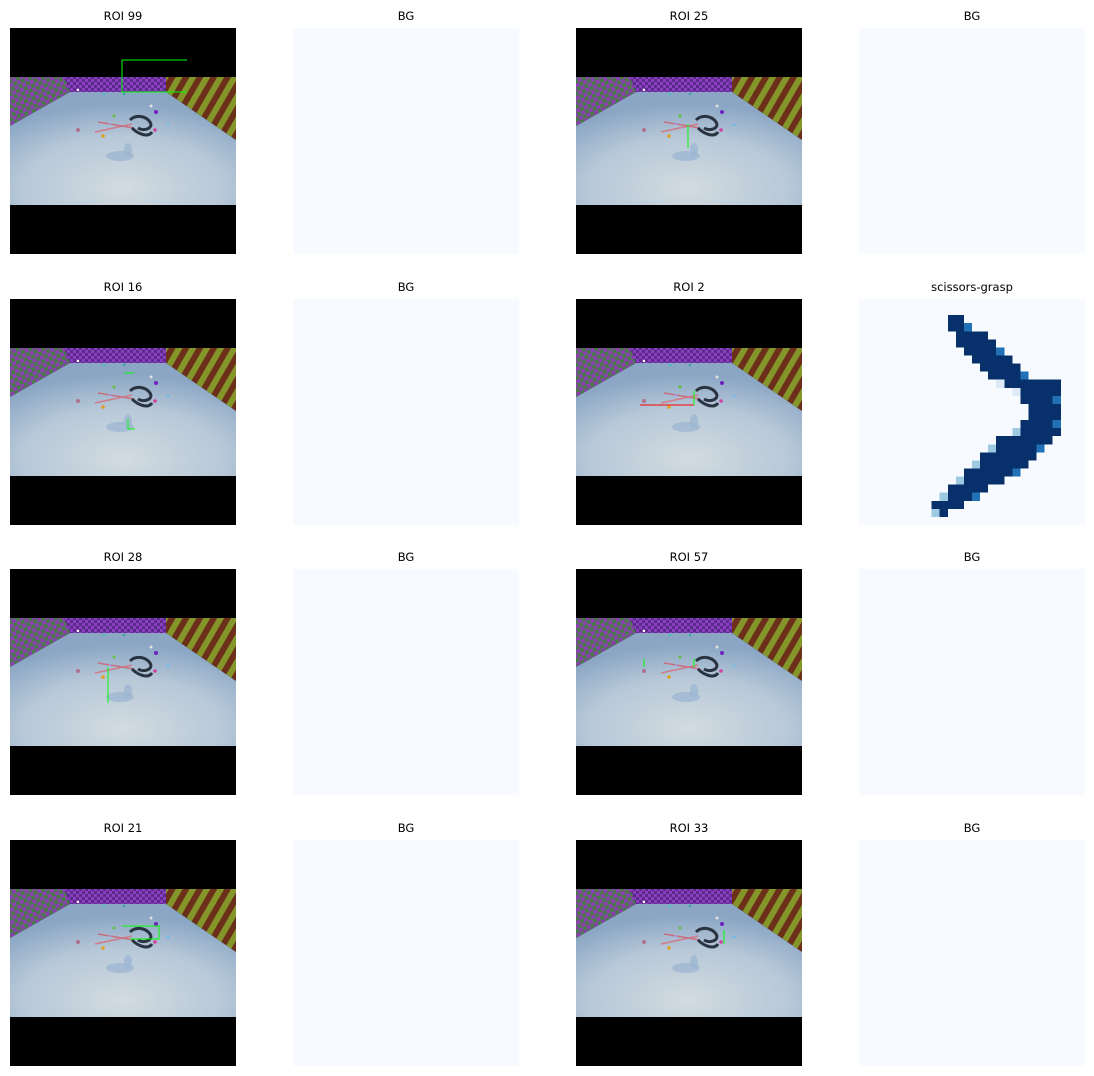 The image size is (1094, 1076). I want to click on panel-title: ROI 16, so click(123, 287).